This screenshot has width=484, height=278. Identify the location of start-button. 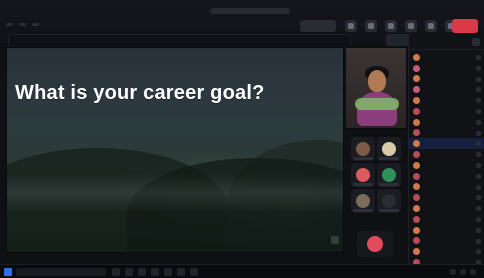
(8, 272).